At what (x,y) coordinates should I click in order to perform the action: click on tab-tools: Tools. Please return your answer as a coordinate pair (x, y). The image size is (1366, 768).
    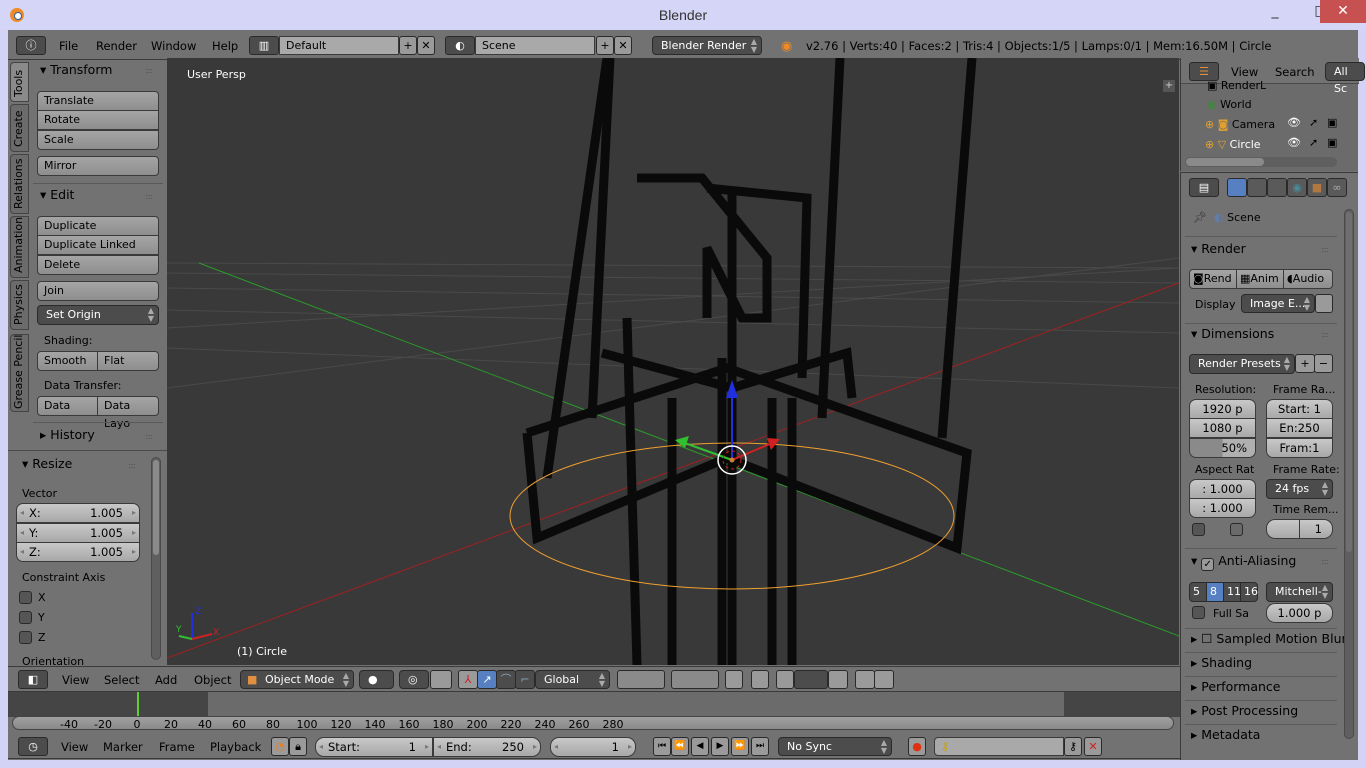
    Looking at the image, I should click on (19, 82).